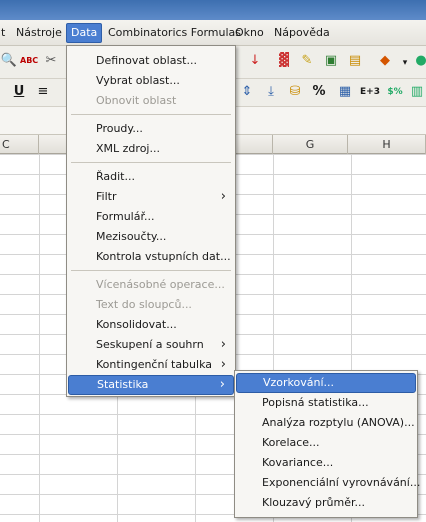 Image resolution: width=426 pixels, height=522 pixels. What do you see at coordinates (249, 33) in the screenshot?
I see `menu-okno: Okno` at bounding box center [249, 33].